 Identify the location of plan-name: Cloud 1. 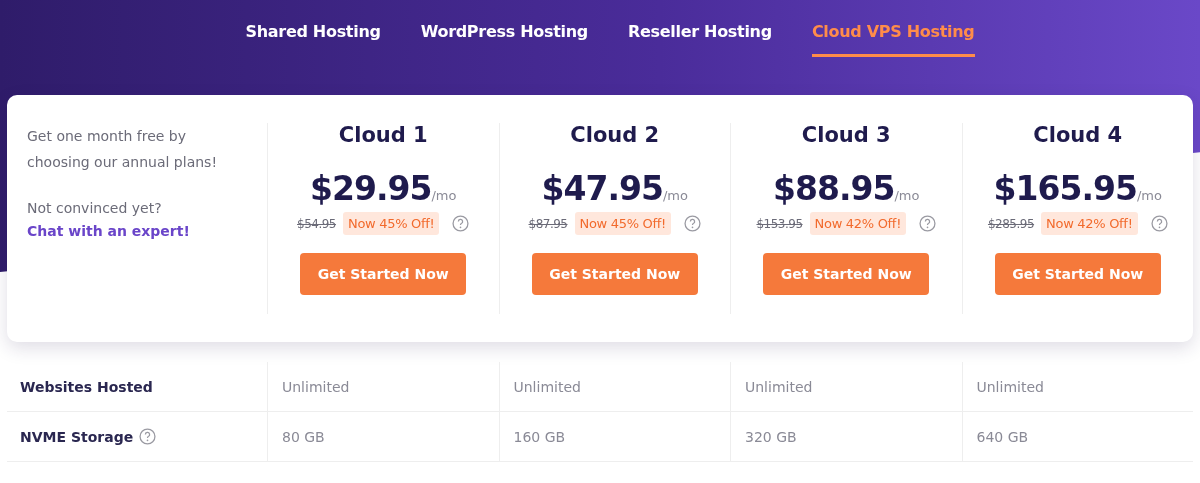
(383, 135).